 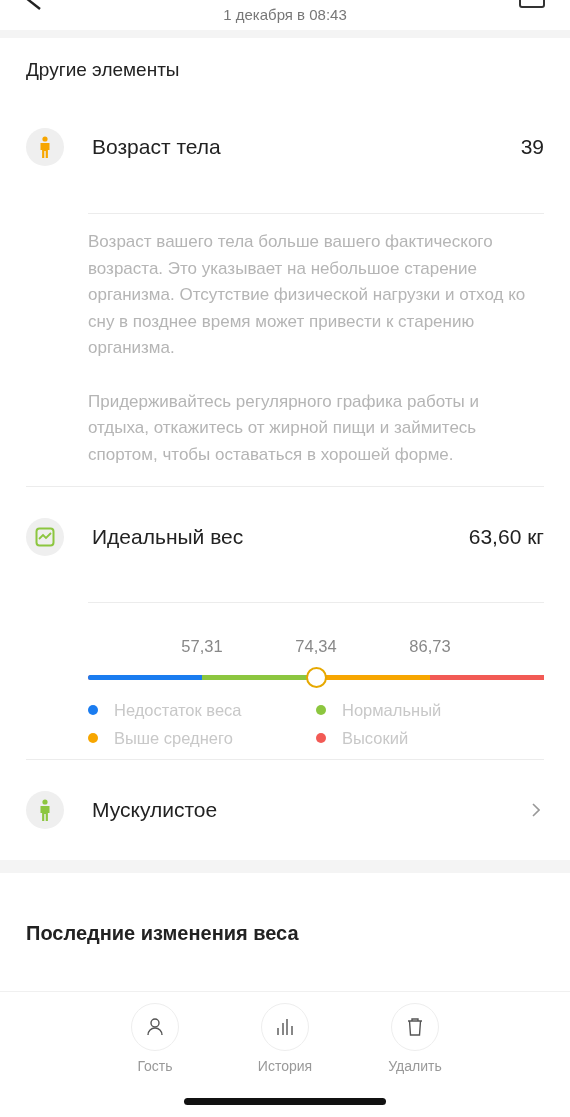 I want to click on action-button: Гость, so click(x=155, y=1038).